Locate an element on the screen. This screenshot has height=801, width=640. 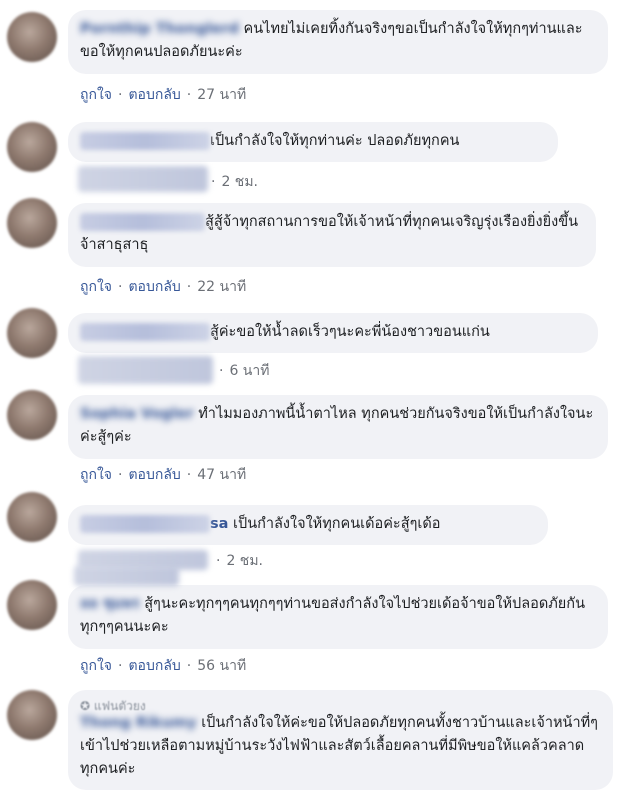
comment-text: เป็นกำลังใจให้ทุกคนเด้อค่ะสู้ๆเด้อ is located at coordinates (337, 524).